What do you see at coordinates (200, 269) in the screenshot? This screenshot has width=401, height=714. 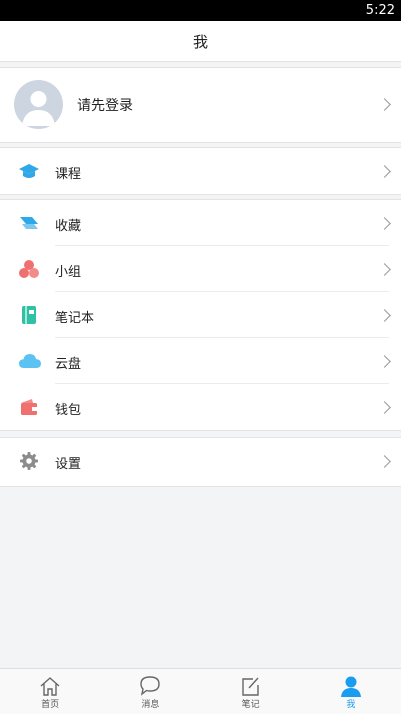 I see `menu-item-group: 小组` at bounding box center [200, 269].